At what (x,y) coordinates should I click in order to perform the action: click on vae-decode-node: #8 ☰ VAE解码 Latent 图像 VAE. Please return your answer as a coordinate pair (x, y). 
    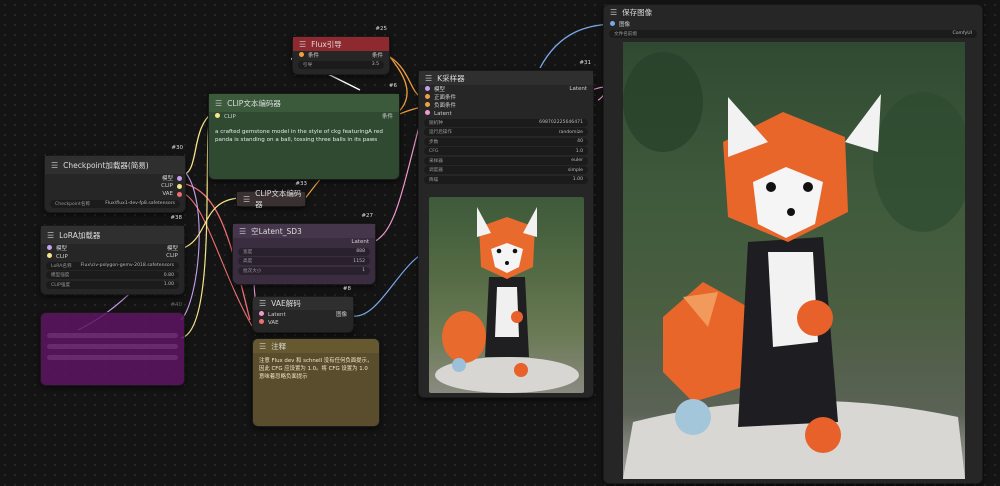
    Looking at the image, I should click on (303, 309).